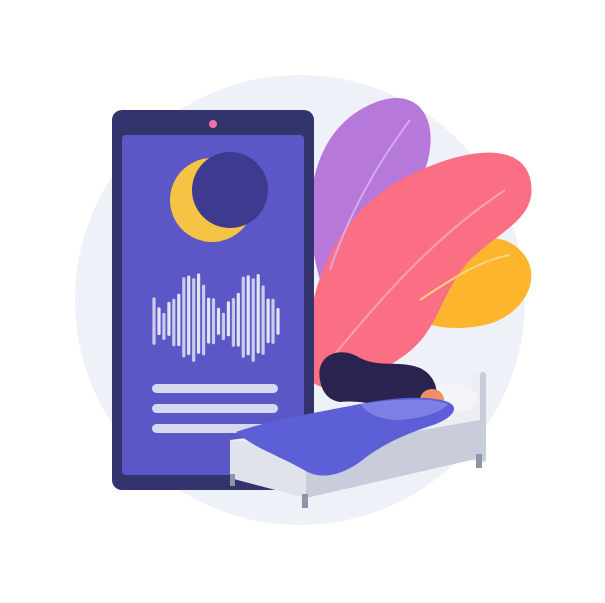 This screenshot has height=603, width=605. I want to click on moon-shadow, so click(230, 190).